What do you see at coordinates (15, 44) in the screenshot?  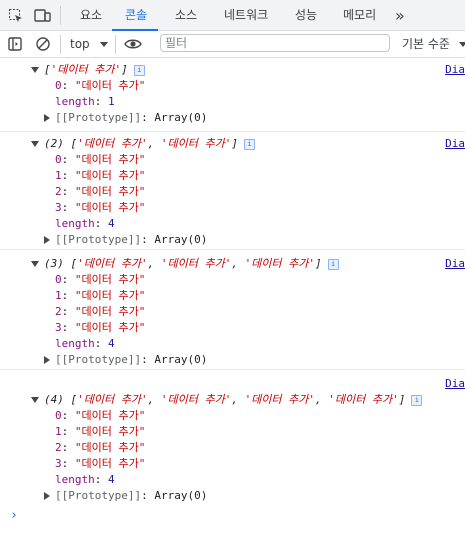 I see `sidebar-toggle-icon` at bounding box center [15, 44].